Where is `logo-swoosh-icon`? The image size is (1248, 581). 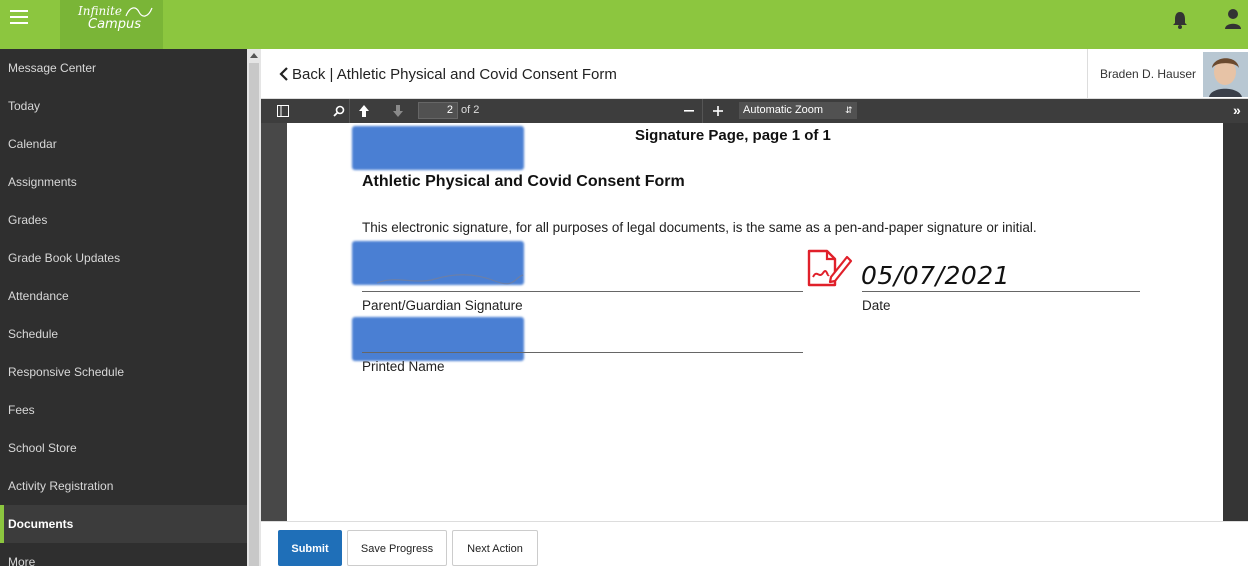
logo-swoosh-icon is located at coordinates (139, 12).